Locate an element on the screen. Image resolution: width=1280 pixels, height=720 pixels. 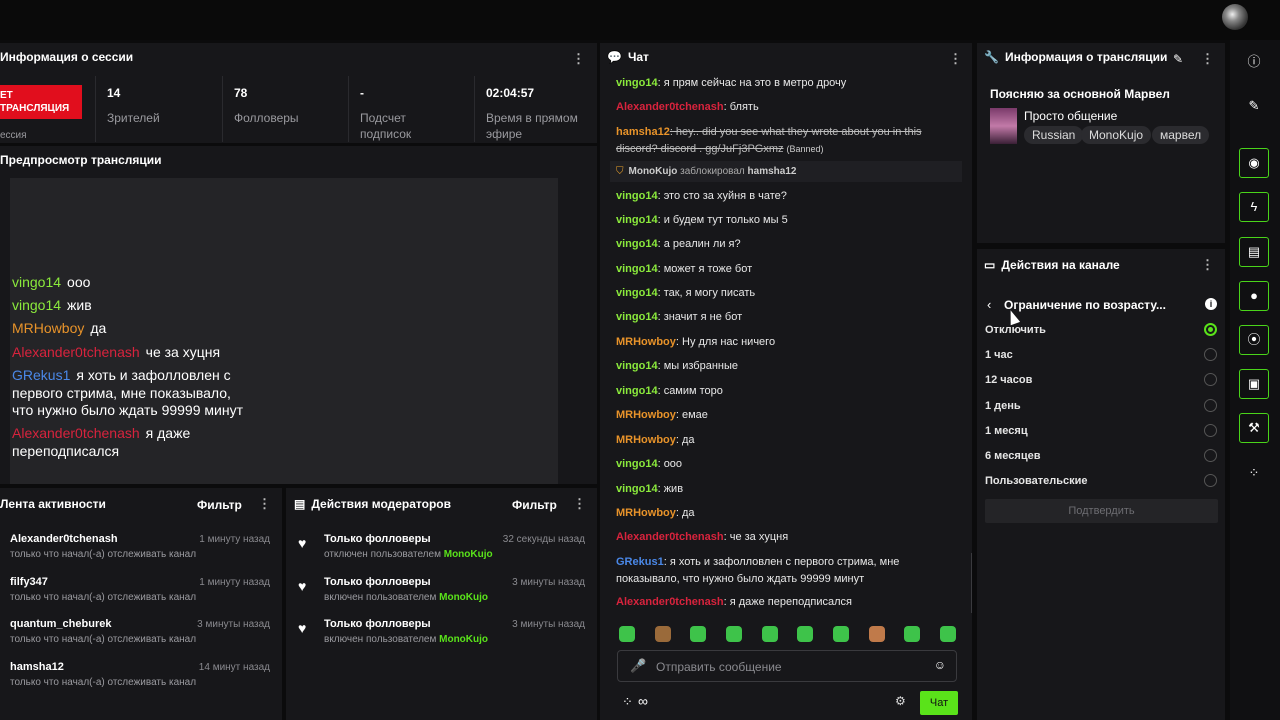
gear-icon: ⚙ is located at coordinates (900, 701).